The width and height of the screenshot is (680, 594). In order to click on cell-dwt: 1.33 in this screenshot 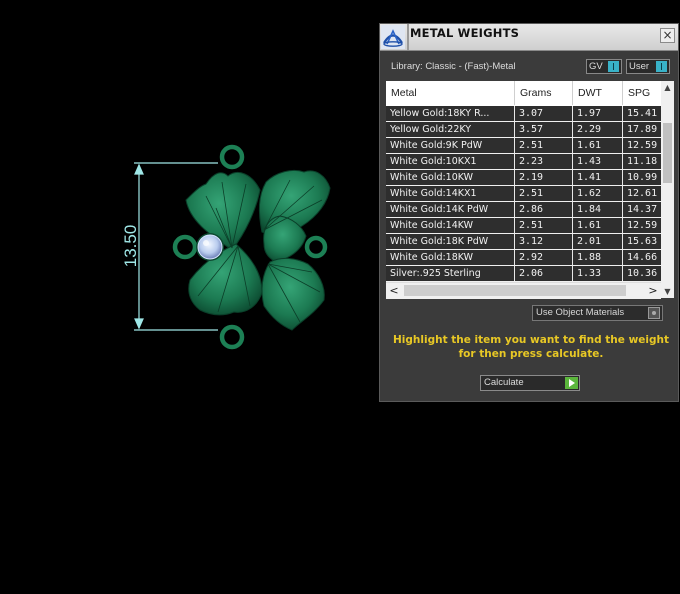, I will do `click(598, 273)`.